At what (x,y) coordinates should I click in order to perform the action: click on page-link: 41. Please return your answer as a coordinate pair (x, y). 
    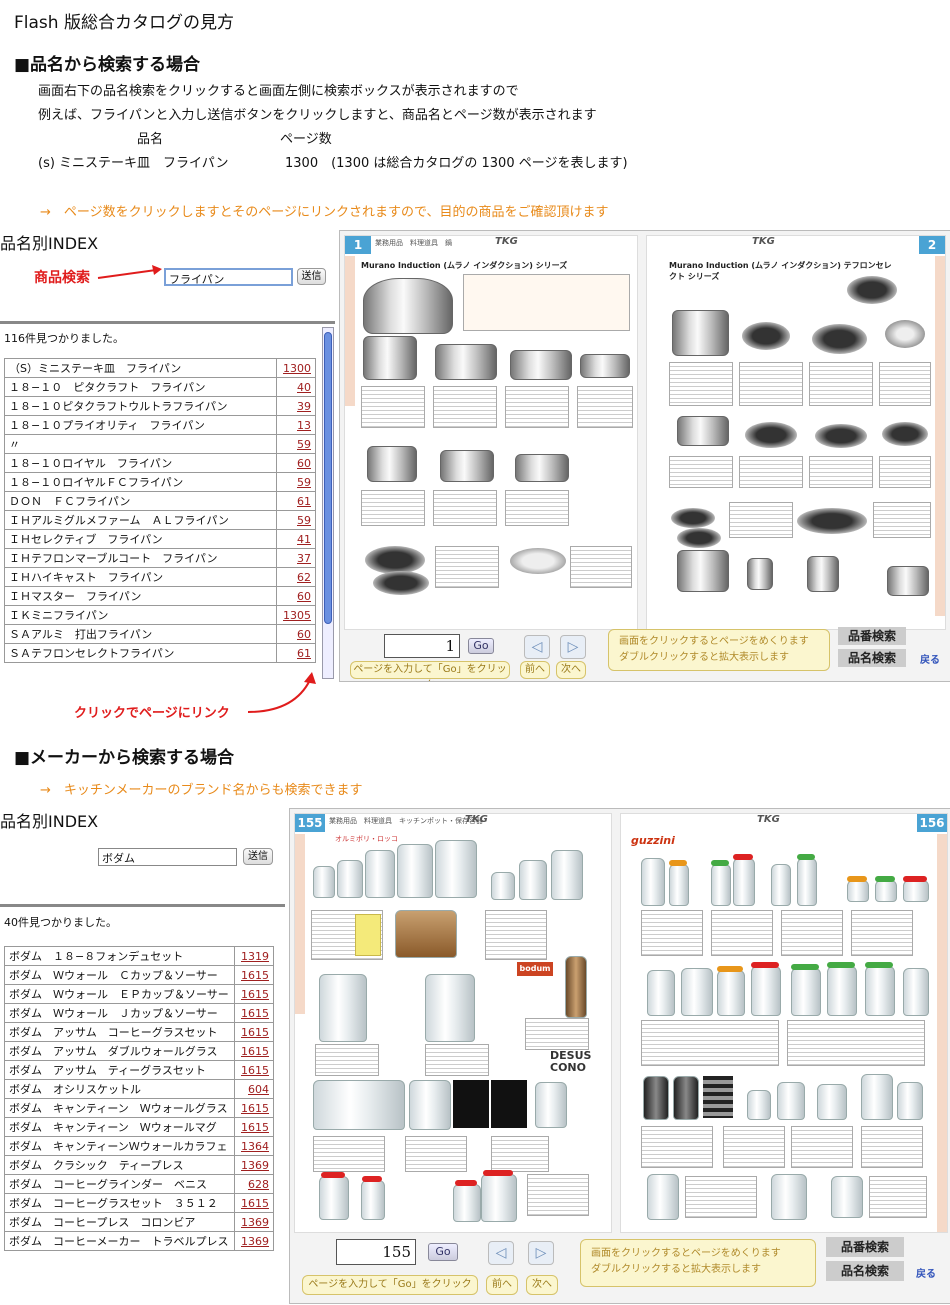
    Looking at the image, I should click on (296, 539).